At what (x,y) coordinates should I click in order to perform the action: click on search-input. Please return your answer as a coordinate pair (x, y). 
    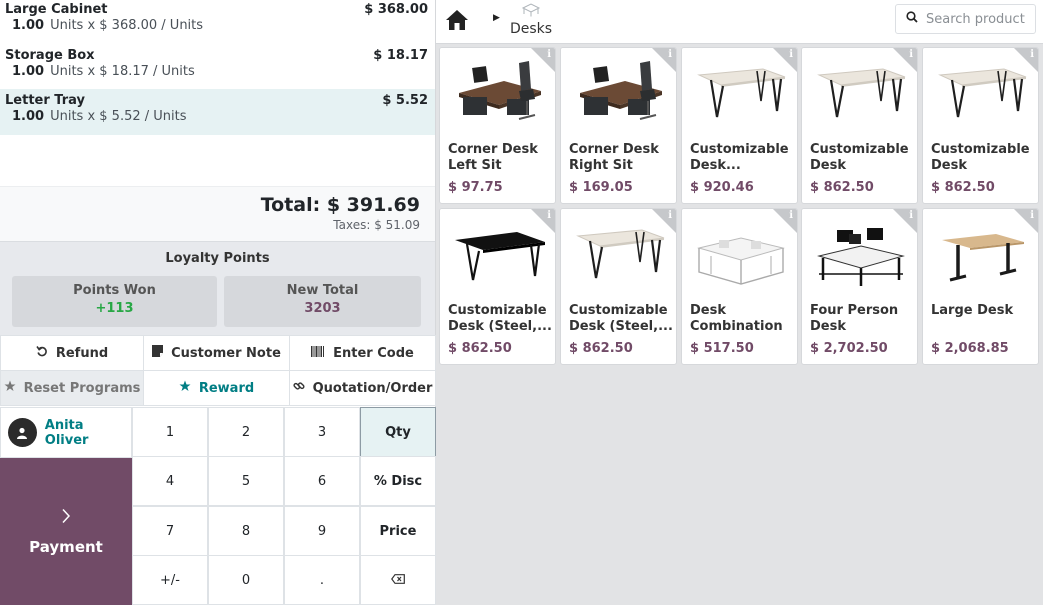
    Looking at the image, I should click on (981, 19).